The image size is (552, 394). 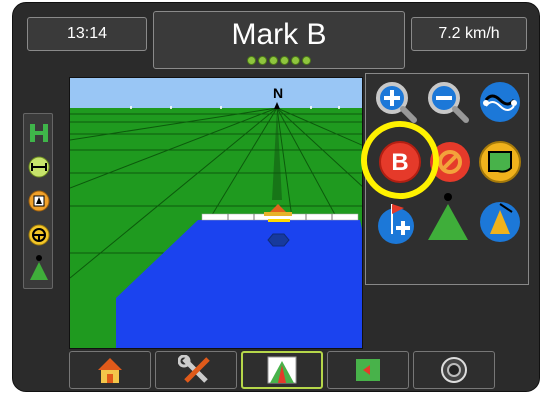 I want to click on highlight-circle, so click(x=400, y=160).